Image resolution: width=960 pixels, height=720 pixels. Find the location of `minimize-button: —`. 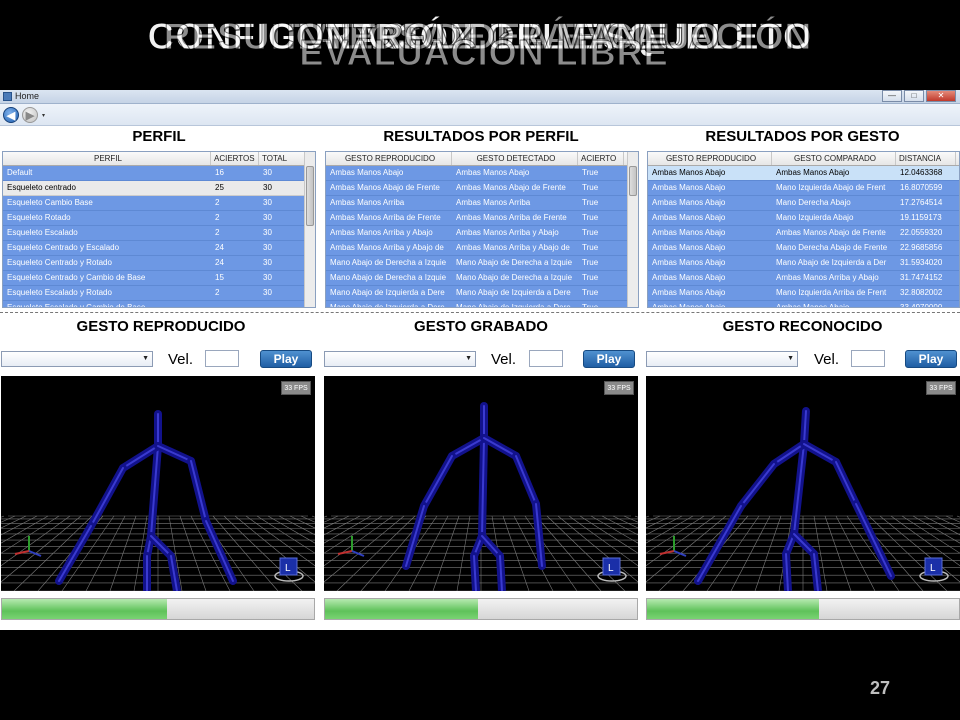

minimize-button: — is located at coordinates (892, 96).